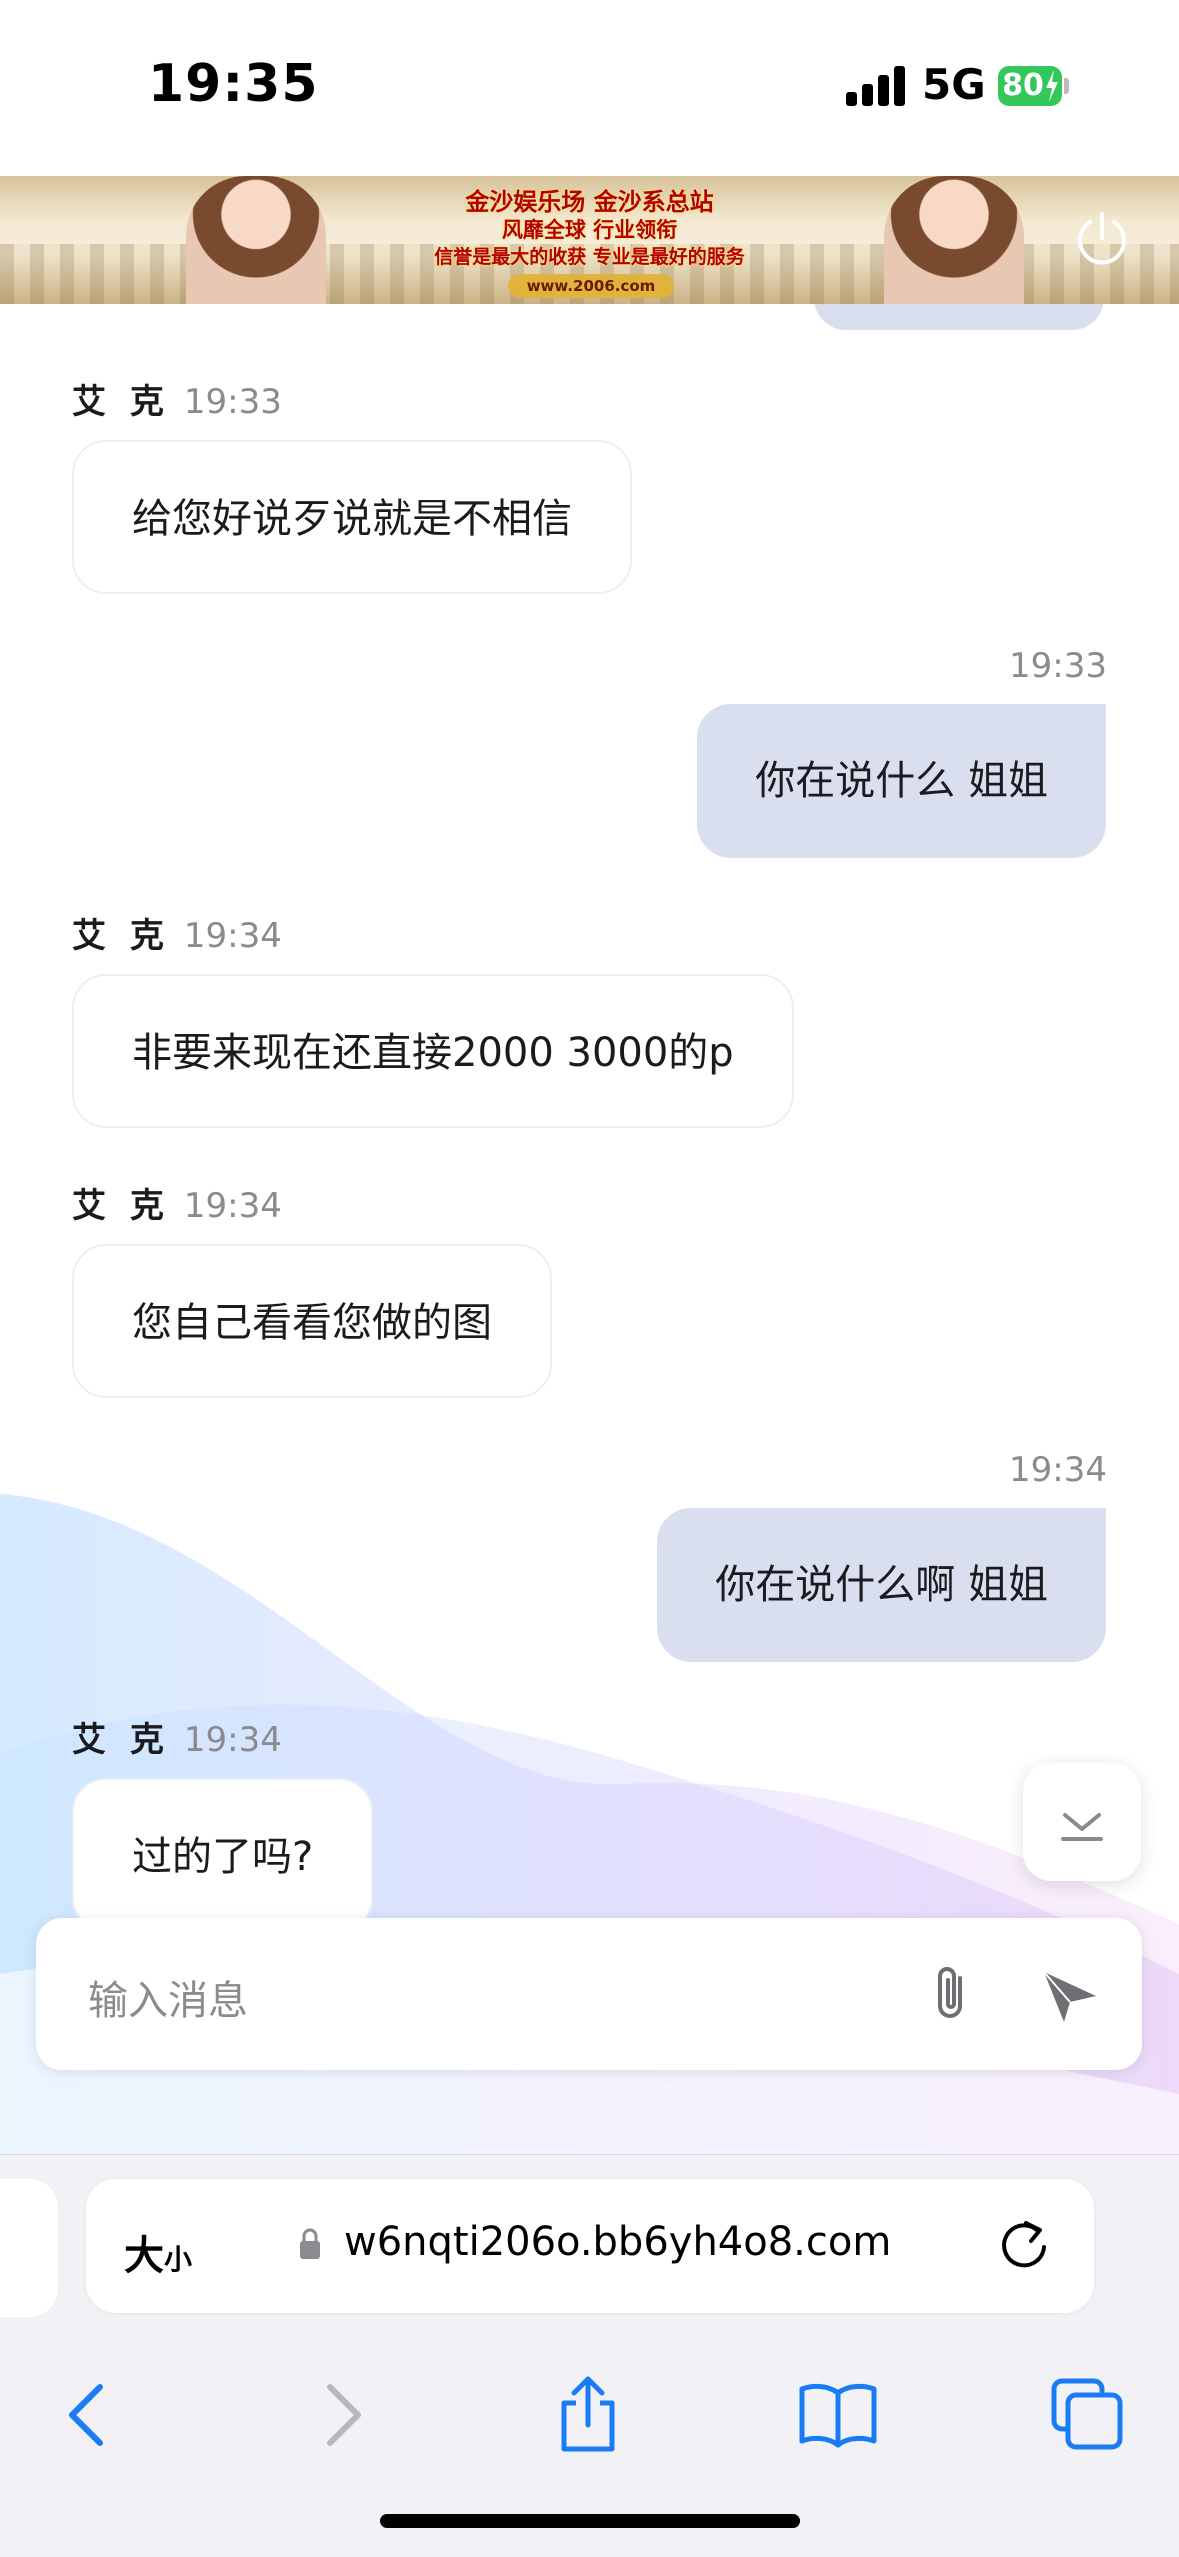 Image resolution: width=1179 pixels, height=2557 pixels. I want to click on outgoing-message-bubble: 你在说什么啊 姐姐, so click(881, 1585).